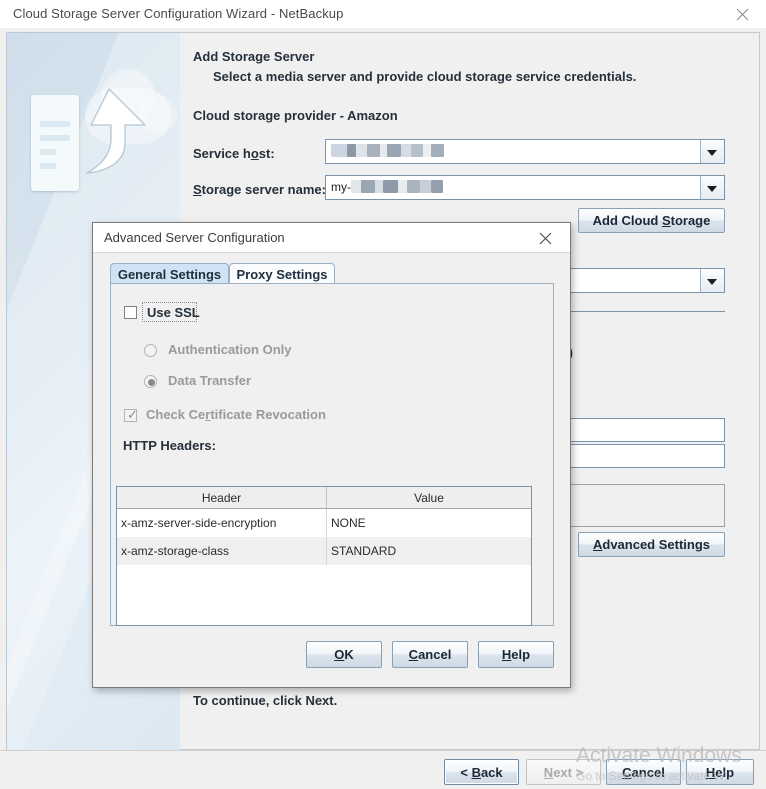  I want to click on cell-header: x-amz-server-side-encryption, so click(222, 523).